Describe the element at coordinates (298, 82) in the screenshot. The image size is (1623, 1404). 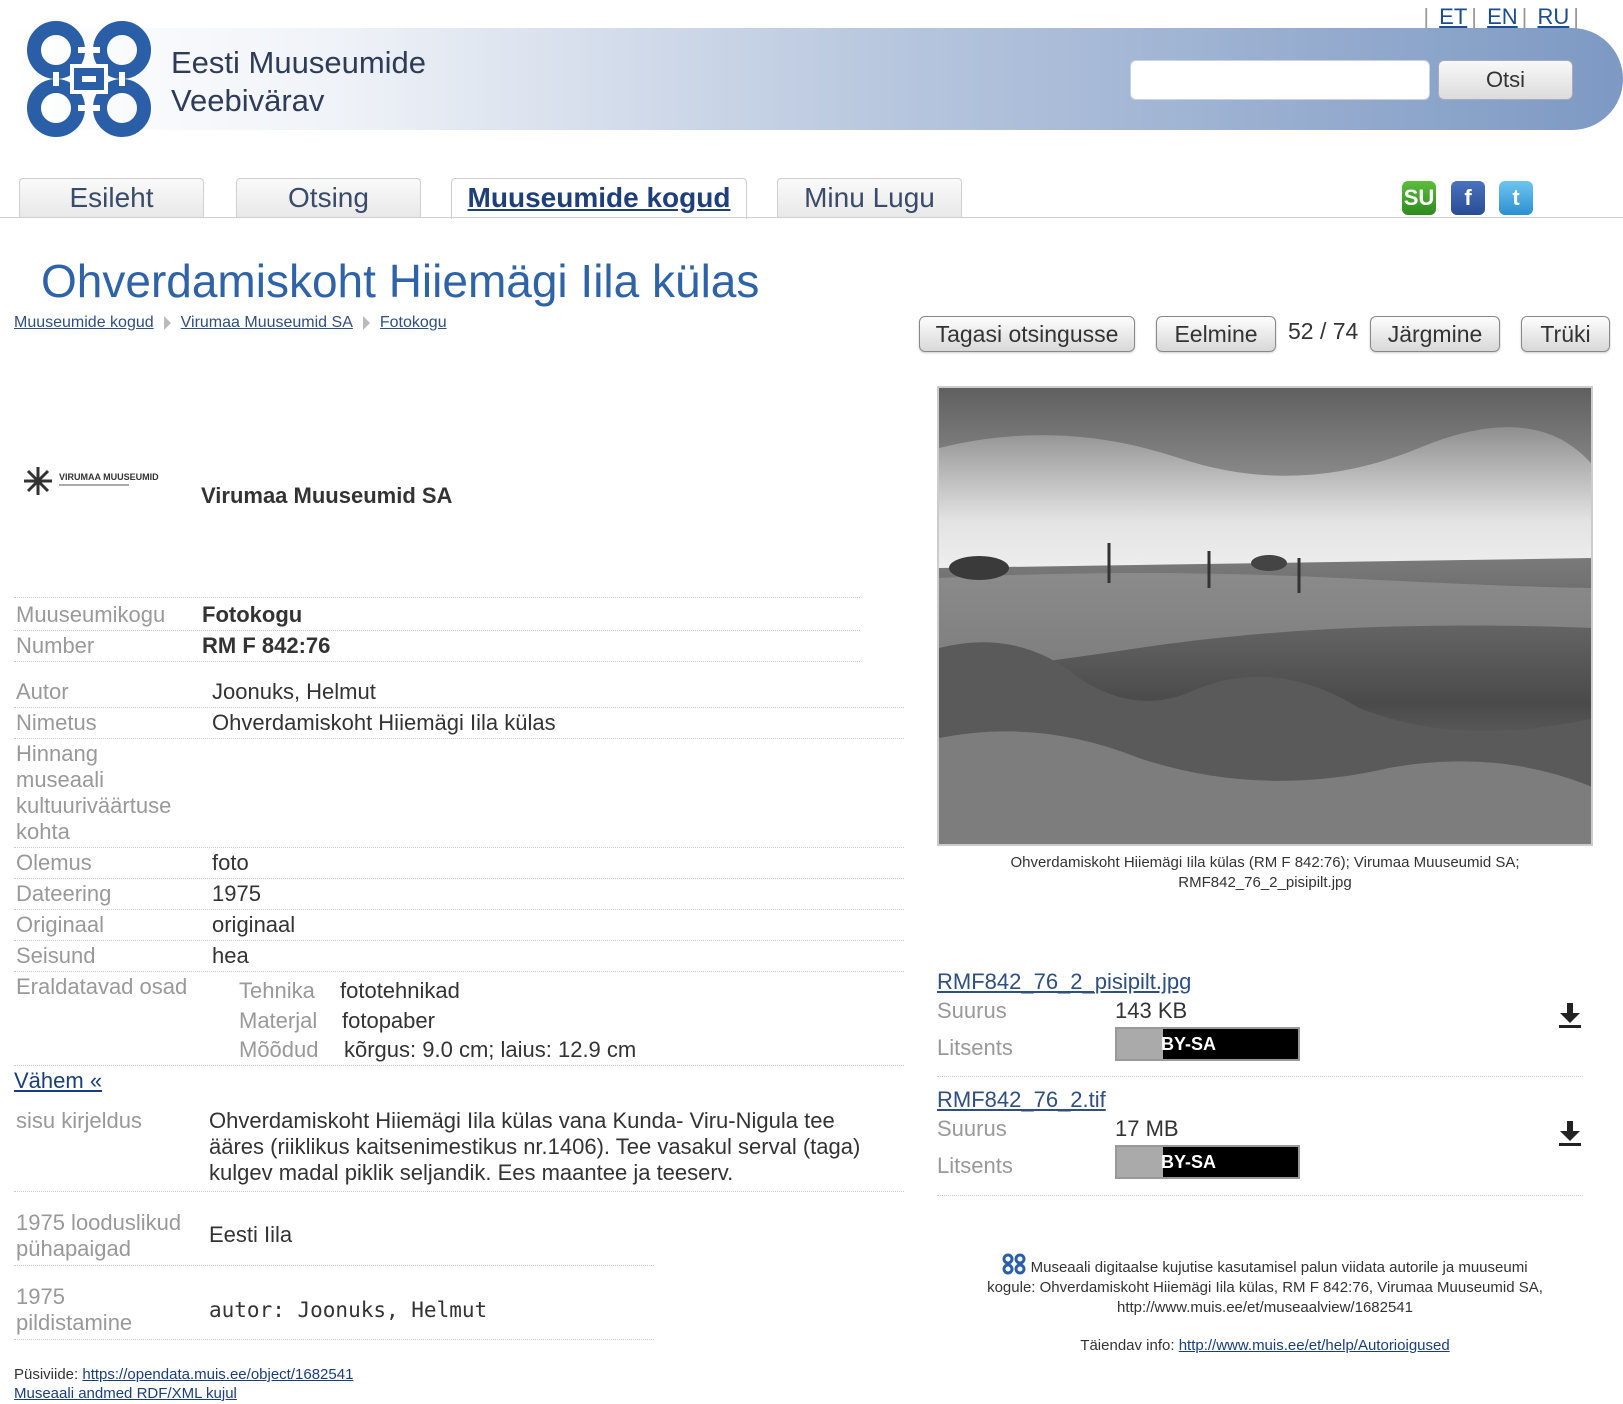
I see `site-title: Eesti Muuseumide Veebivärav` at that location.